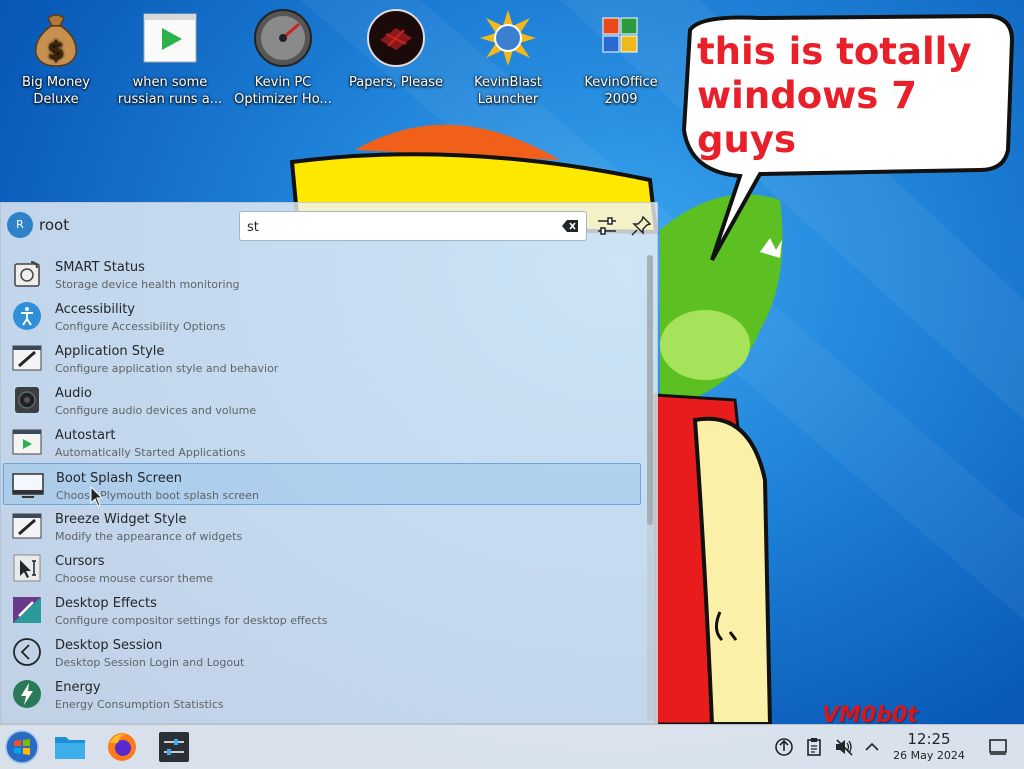 This screenshot has width=1024, height=769. What do you see at coordinates (834, 95) in the screenshot?
I see `speech-bubble-text: this is totally windows 7 guys` at bounding box center [834, 95].